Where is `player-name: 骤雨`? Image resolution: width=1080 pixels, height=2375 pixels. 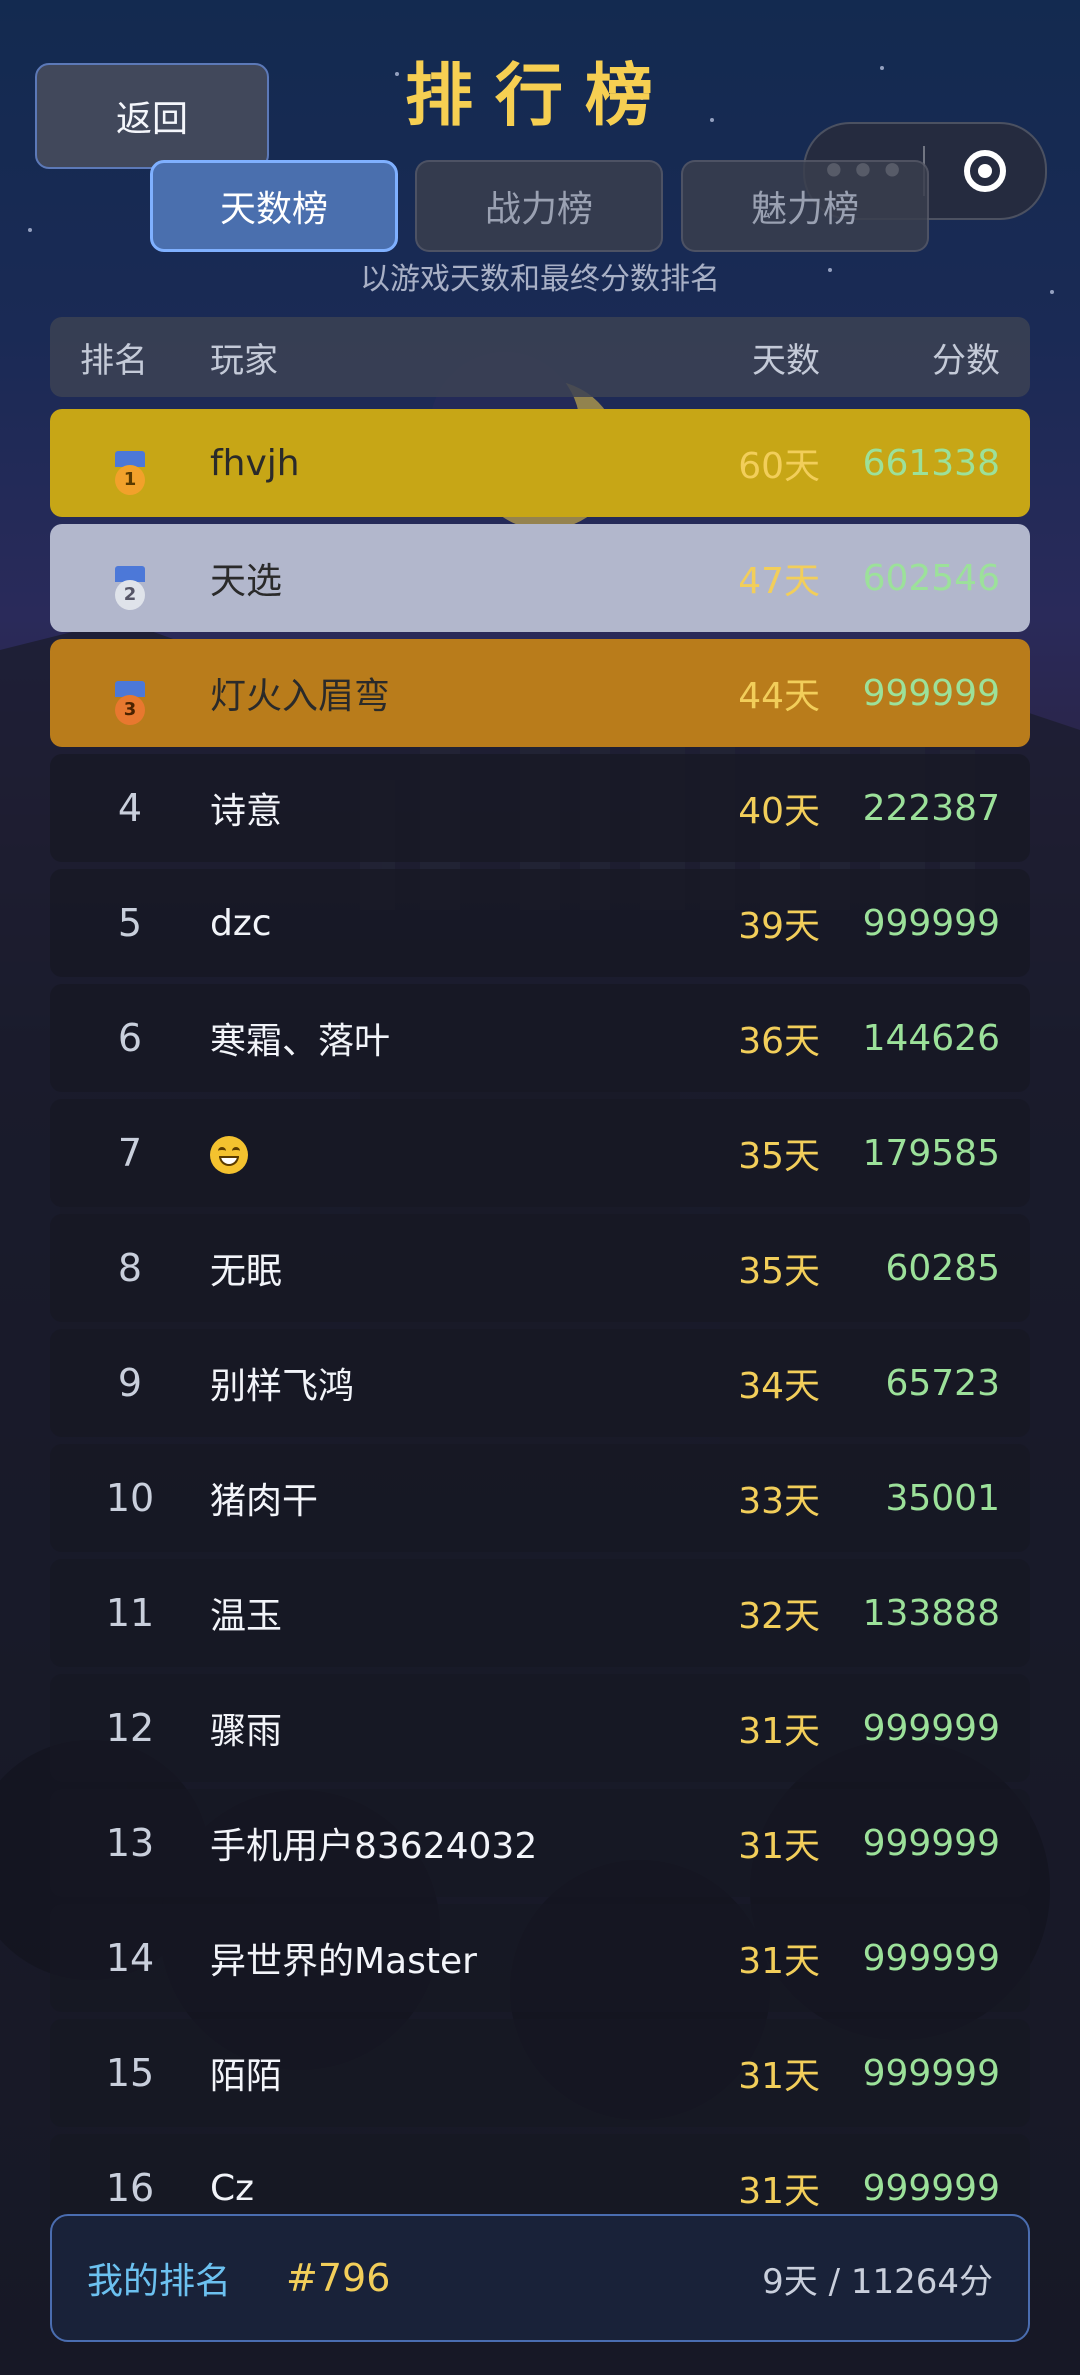
player-name: 骤雨 is located at coordinates (246, 1731).